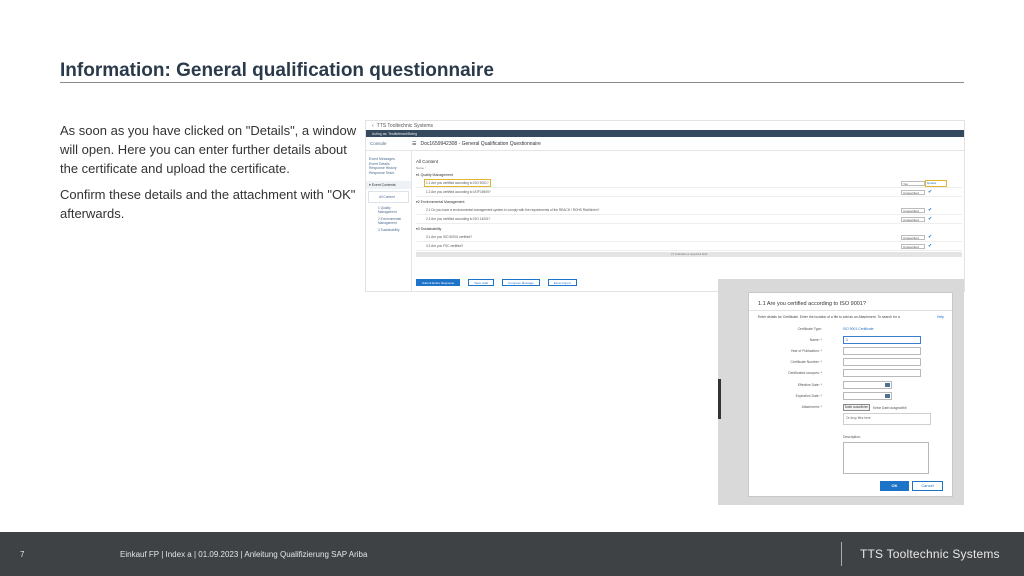 The width and height of the screenshot is (1024, 576). I want to click on question-text: 3.1 Are you ISO 50001 certified?, so click(449, 237).